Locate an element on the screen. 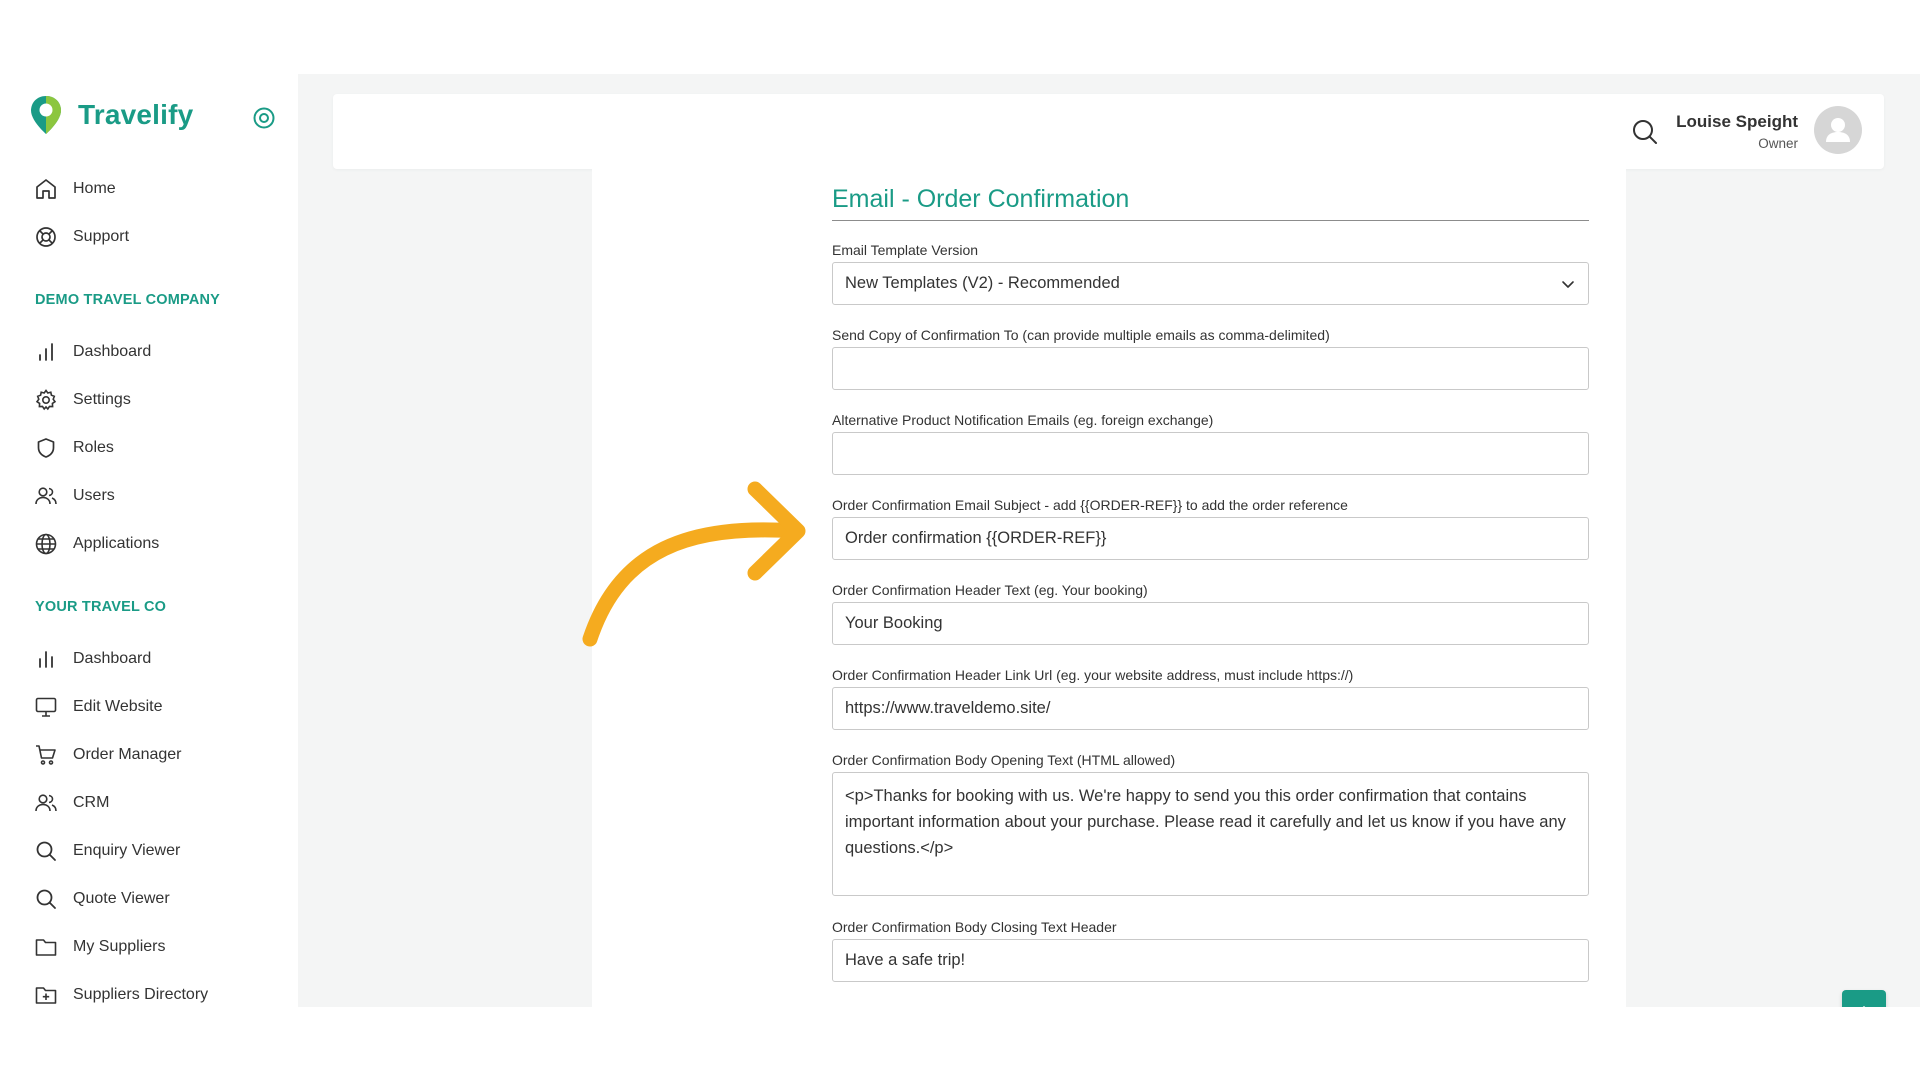 This screenshot has width=1920, height=1080. sidebar-item-order-manager: Order Manager is located at coordinates (108, 755).